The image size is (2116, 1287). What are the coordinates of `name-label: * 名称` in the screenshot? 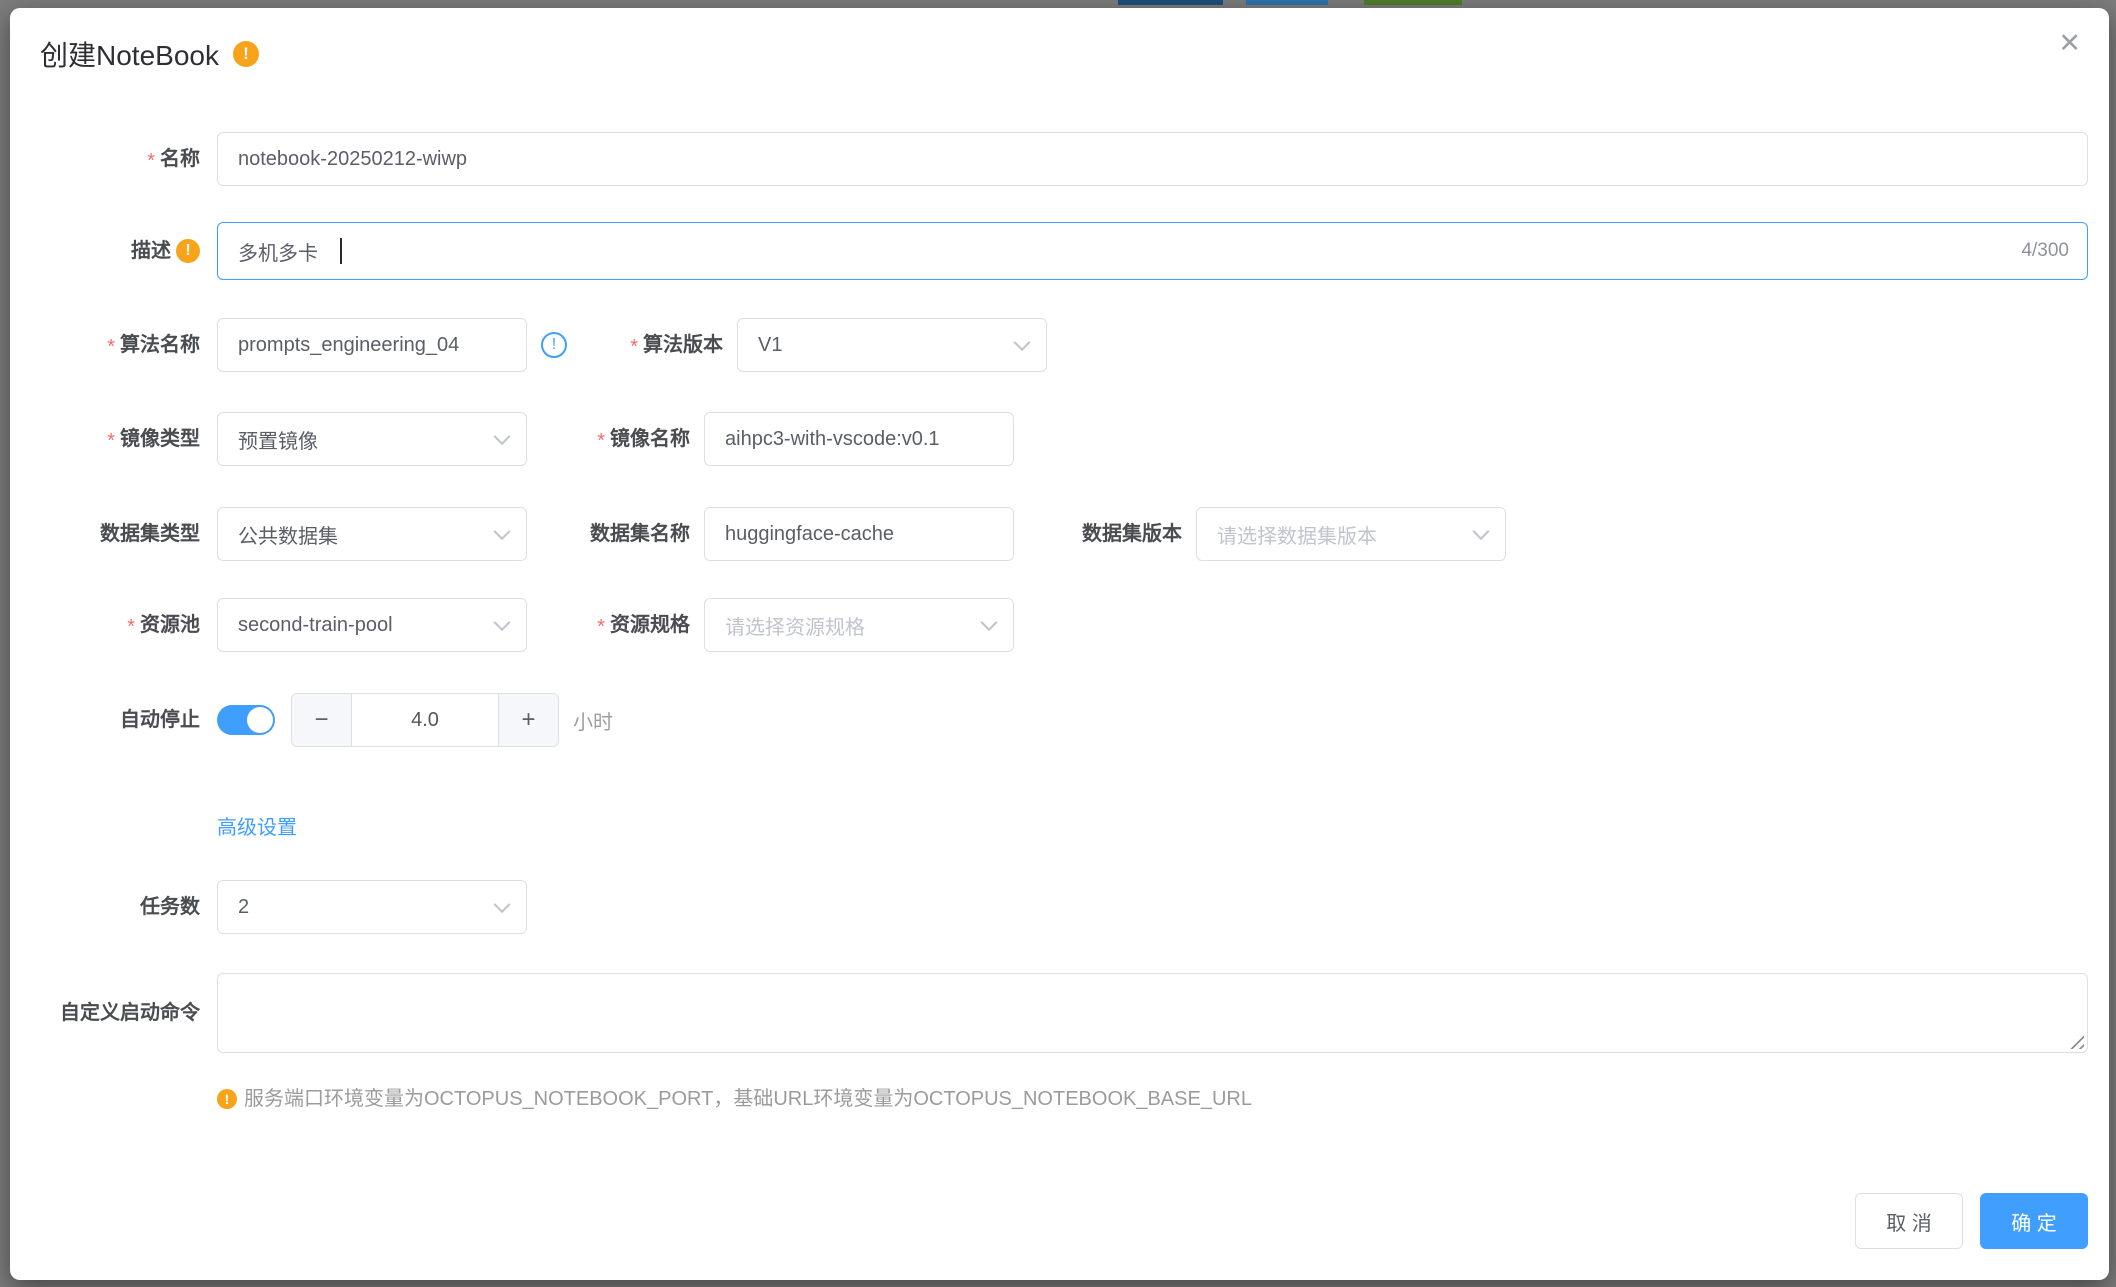 It's located at (173, 160).